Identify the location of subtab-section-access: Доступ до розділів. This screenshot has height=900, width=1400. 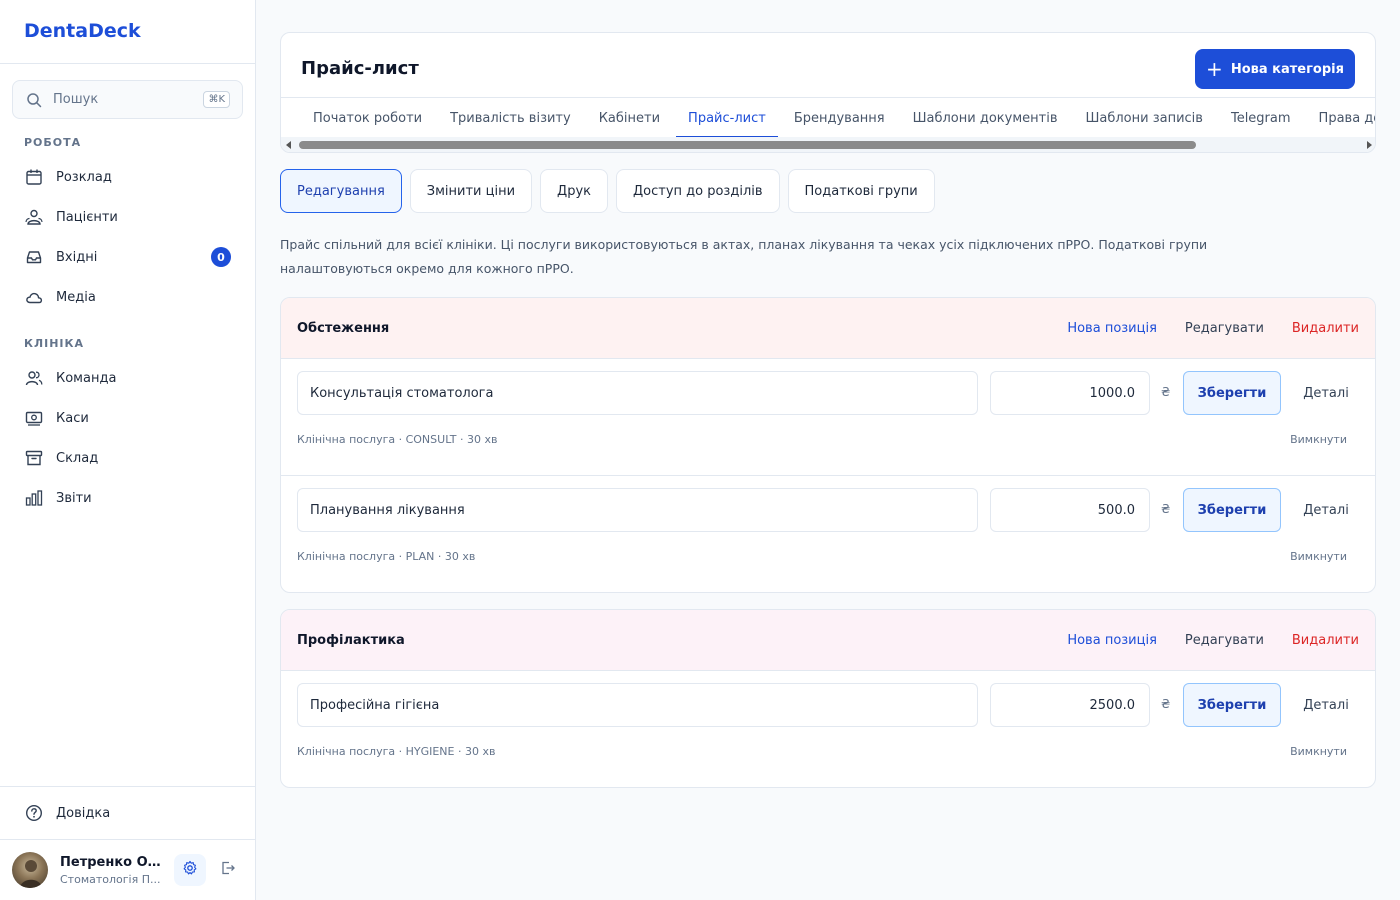
(698, 191).